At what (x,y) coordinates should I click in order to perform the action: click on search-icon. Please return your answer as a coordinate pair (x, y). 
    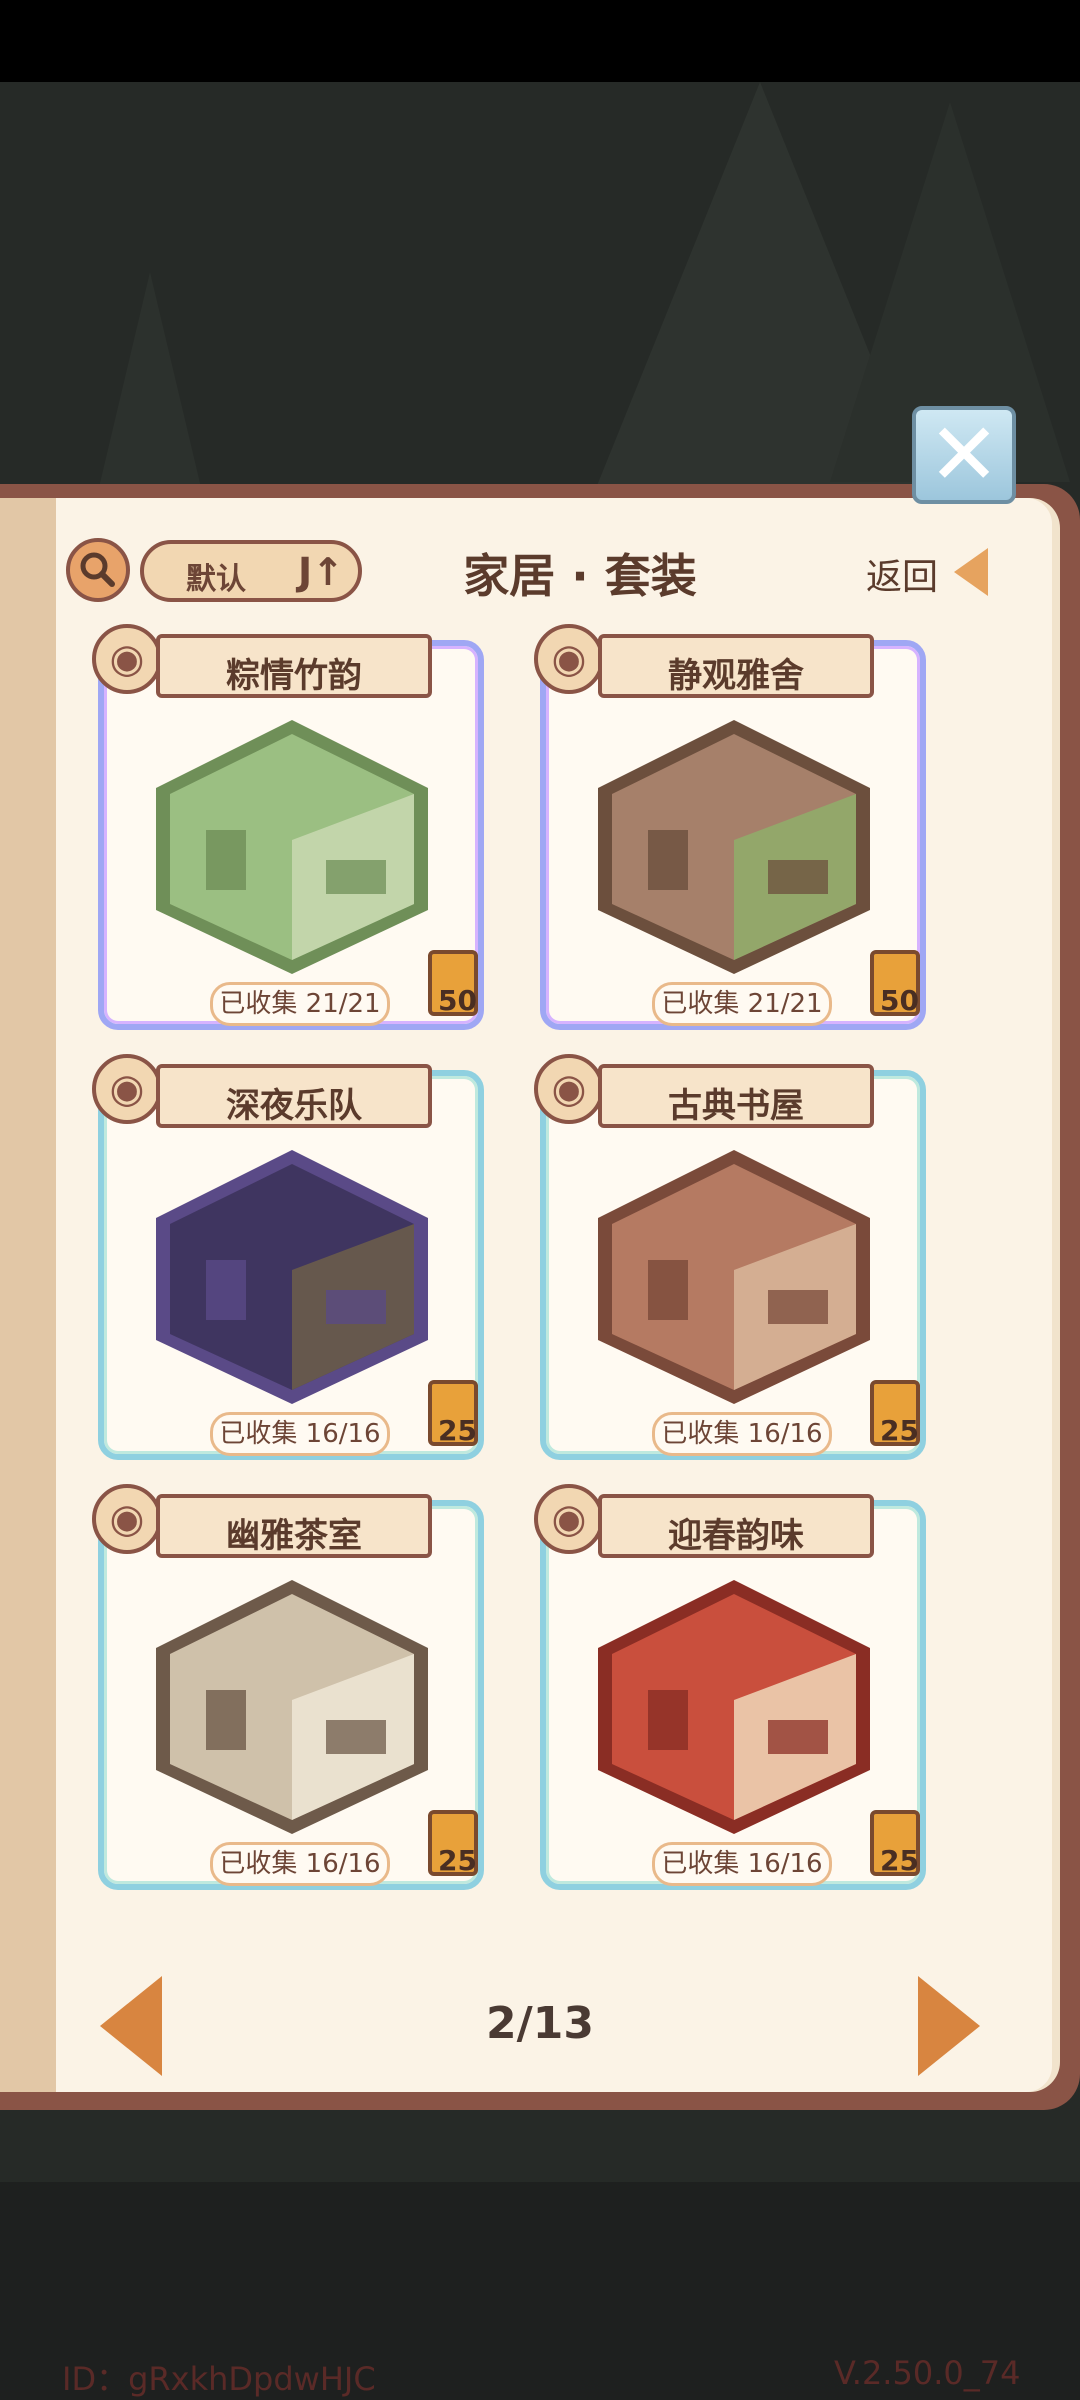
    Looking at the image, I should click on (97, 569).